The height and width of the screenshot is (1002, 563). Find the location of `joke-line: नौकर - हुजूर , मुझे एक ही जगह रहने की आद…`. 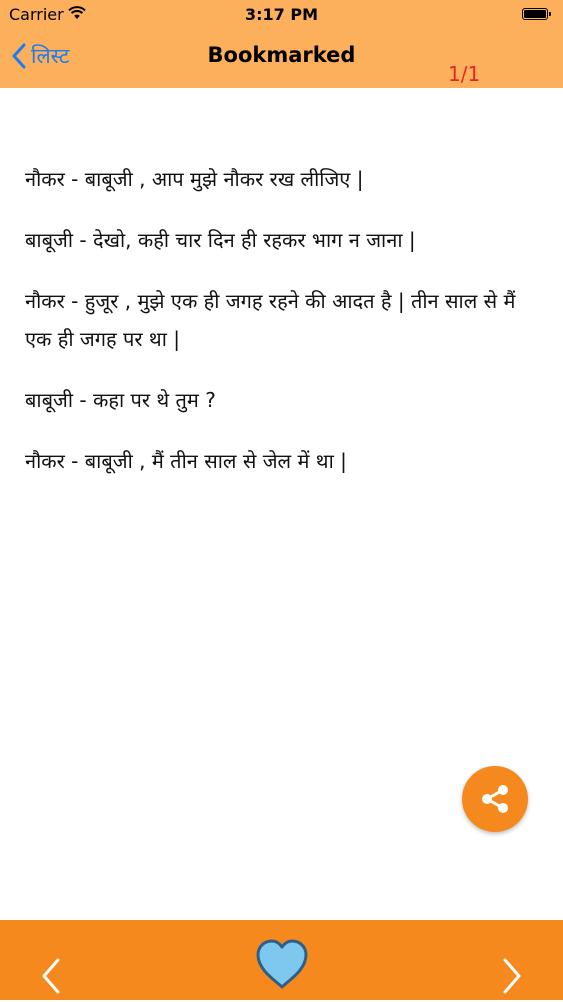

joke-line: नौकर - हुजूर , मुझे एक ही जगह रहने की आद… is located at coordinates (270, 320).